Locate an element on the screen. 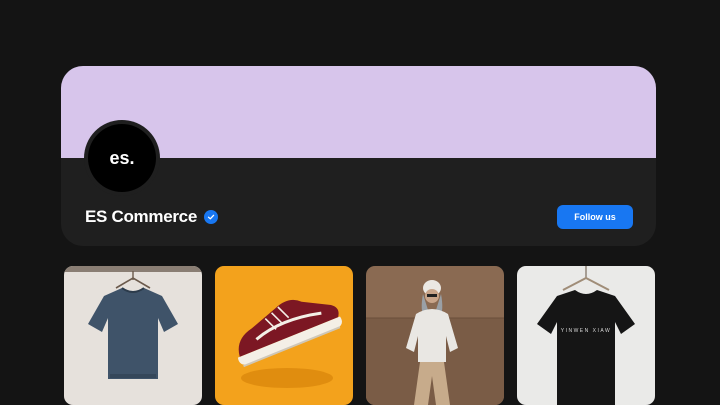 The height and width of the screenshot is (405, 720). tshirt-print-text: YINWEN XIAW is located at coordinates (586, 331).